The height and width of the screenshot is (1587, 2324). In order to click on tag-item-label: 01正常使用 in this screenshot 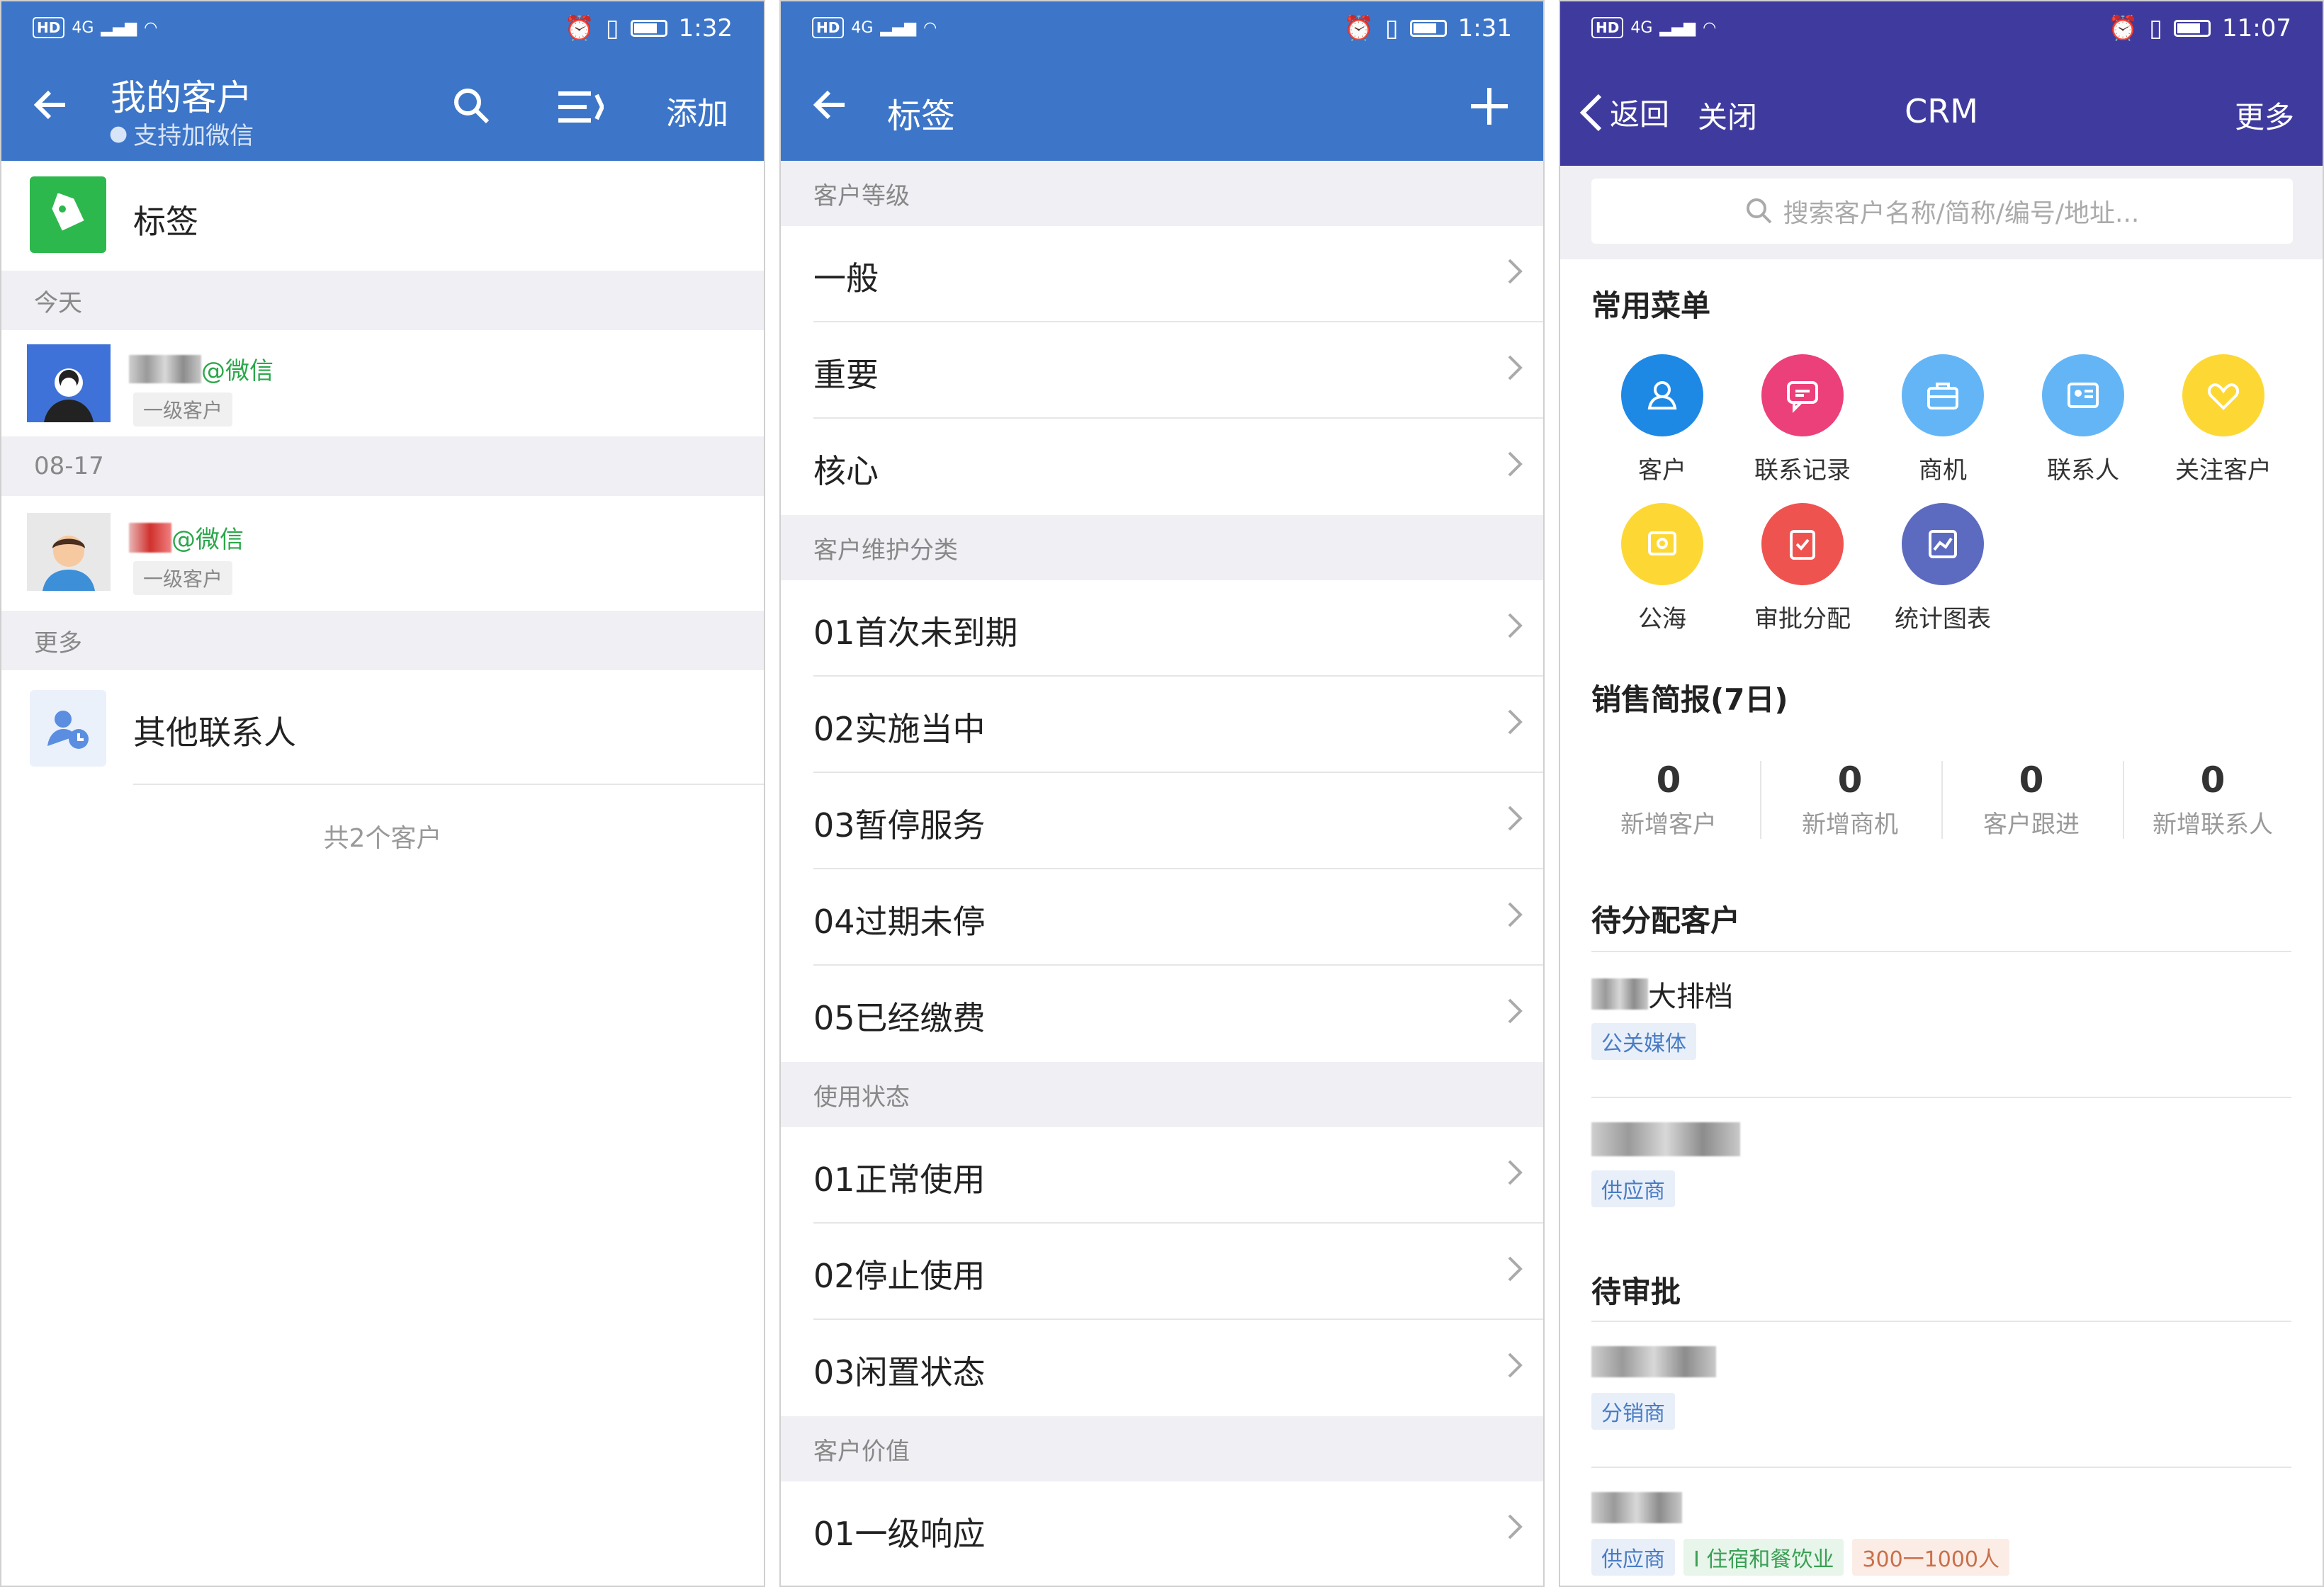, I will do `click(899, 1179)`.